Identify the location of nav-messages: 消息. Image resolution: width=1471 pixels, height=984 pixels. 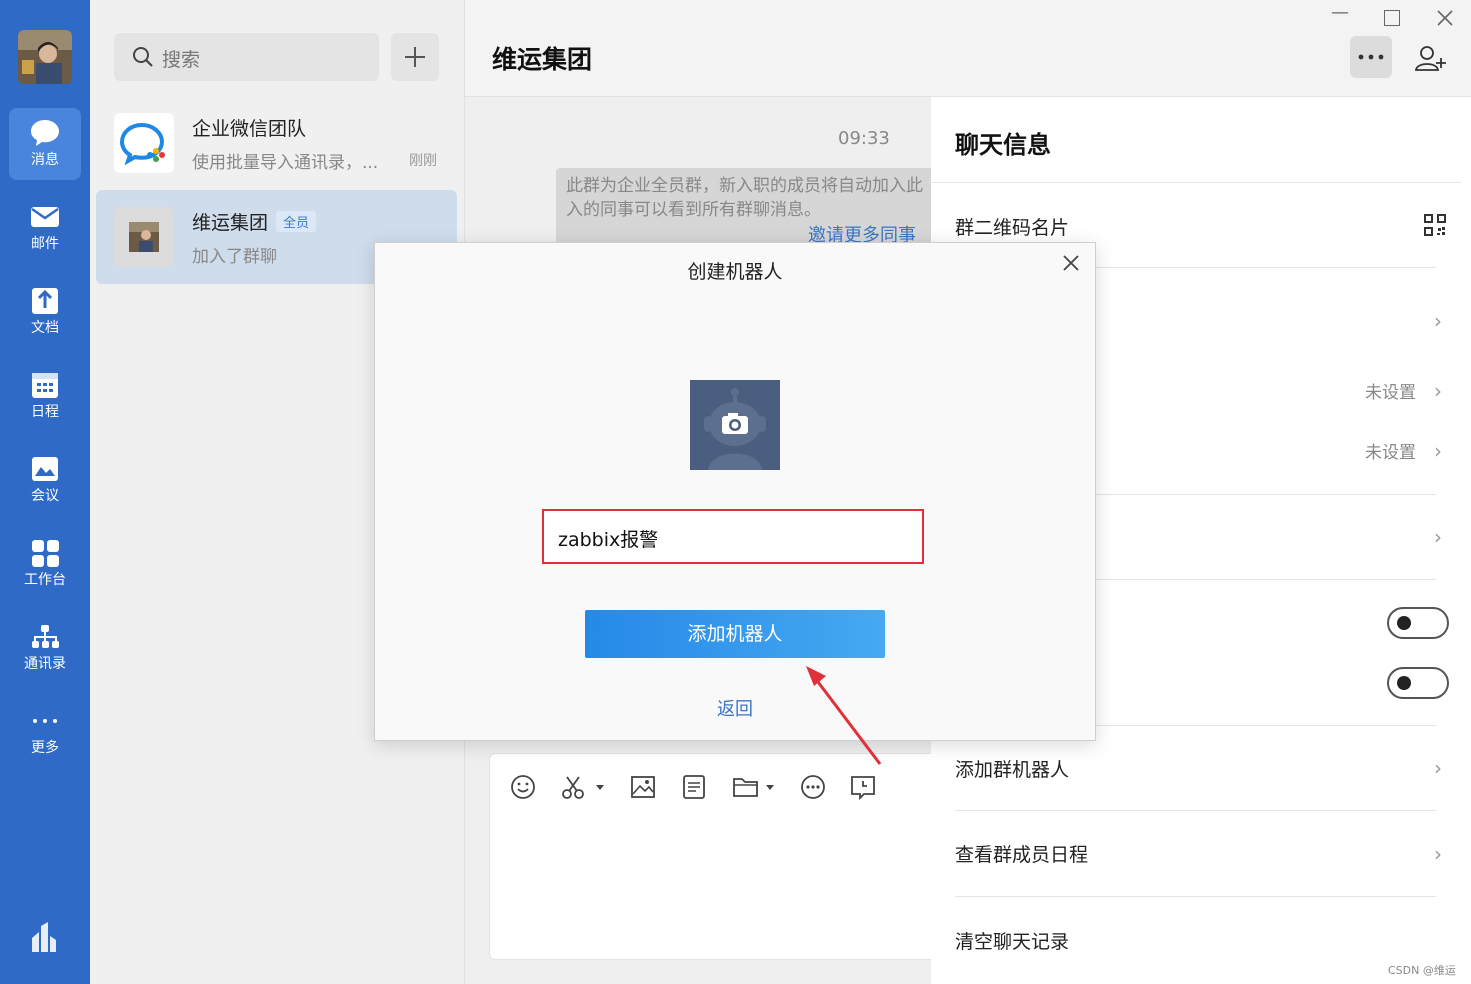
(45, 144).